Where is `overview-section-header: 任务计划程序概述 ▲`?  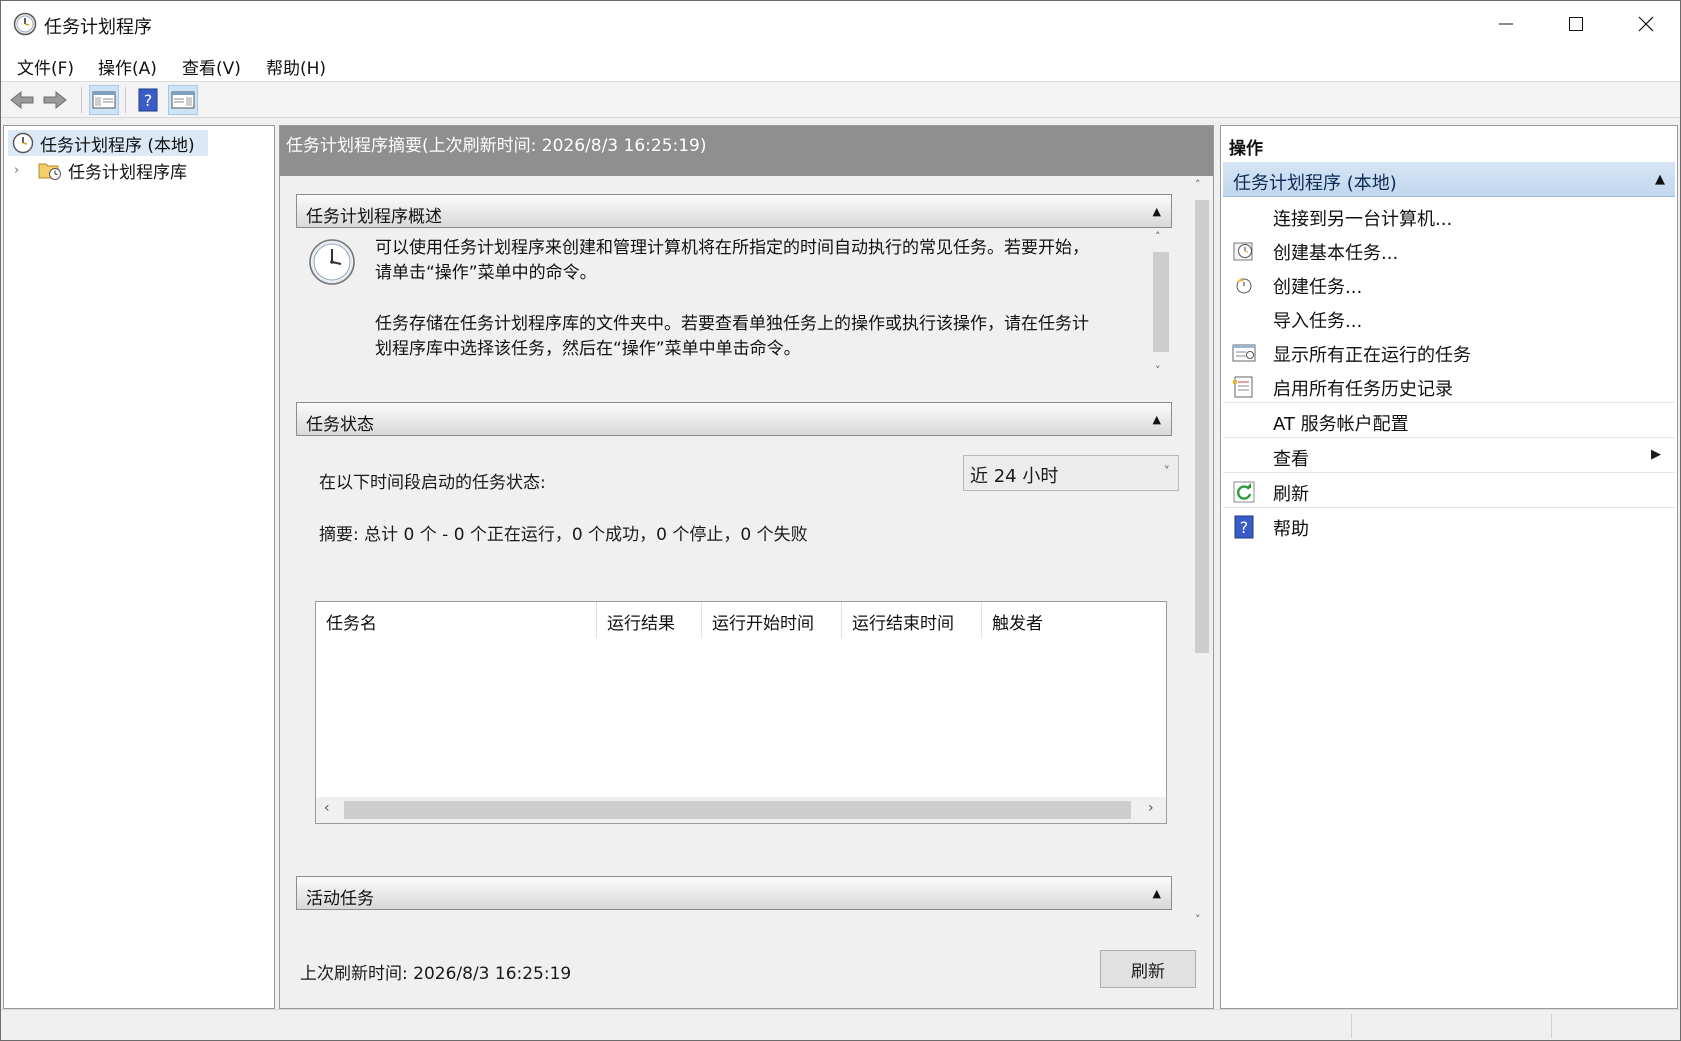 overview-section-header: 任务计划程序概述 ▲ is located at coordinates (734, 211).